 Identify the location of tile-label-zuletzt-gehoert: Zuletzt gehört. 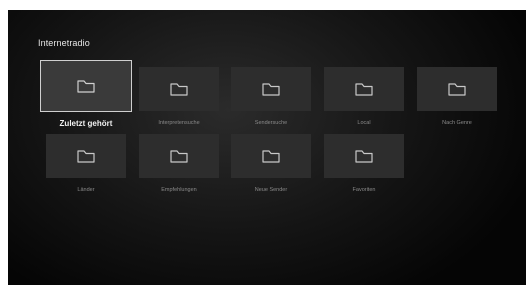
(86, 123).